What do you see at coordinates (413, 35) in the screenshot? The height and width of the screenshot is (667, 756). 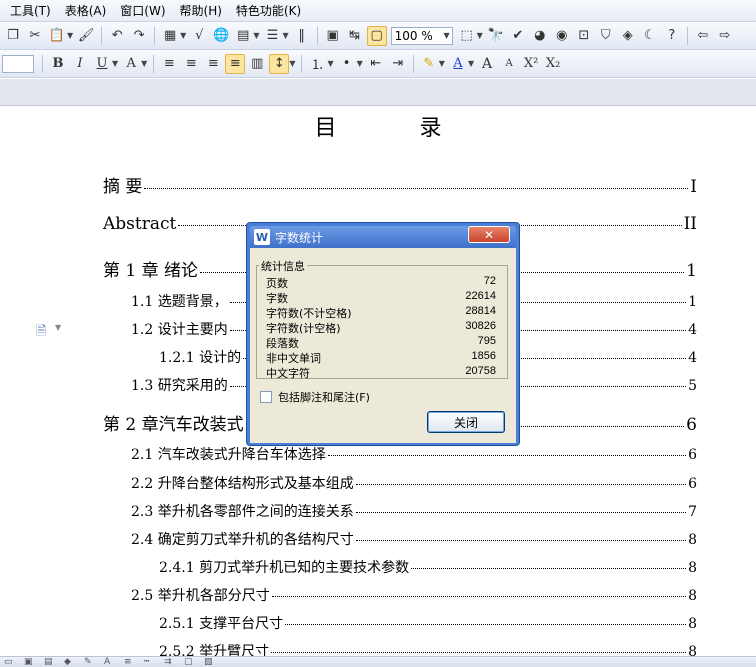 I see `zoom-value: 100 %` at bounding box center [413, 35].